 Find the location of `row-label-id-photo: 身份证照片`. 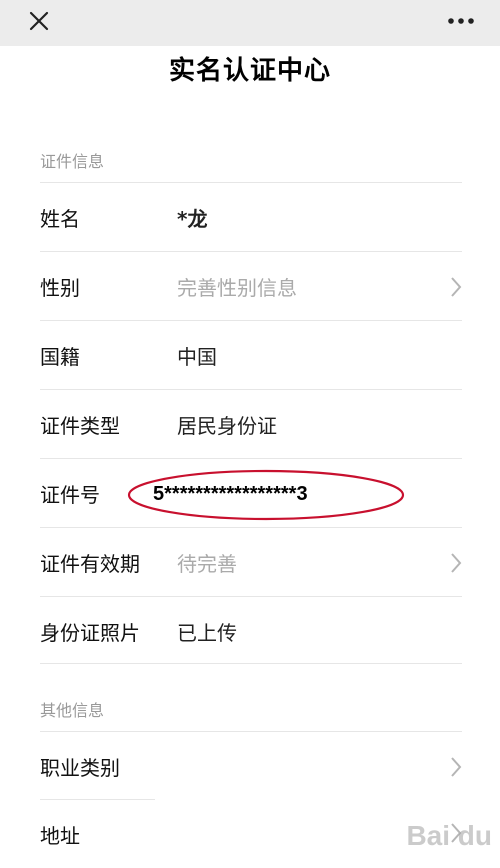

row-label-id-photo: 身份证照片 is located at coordinates (90, 631).